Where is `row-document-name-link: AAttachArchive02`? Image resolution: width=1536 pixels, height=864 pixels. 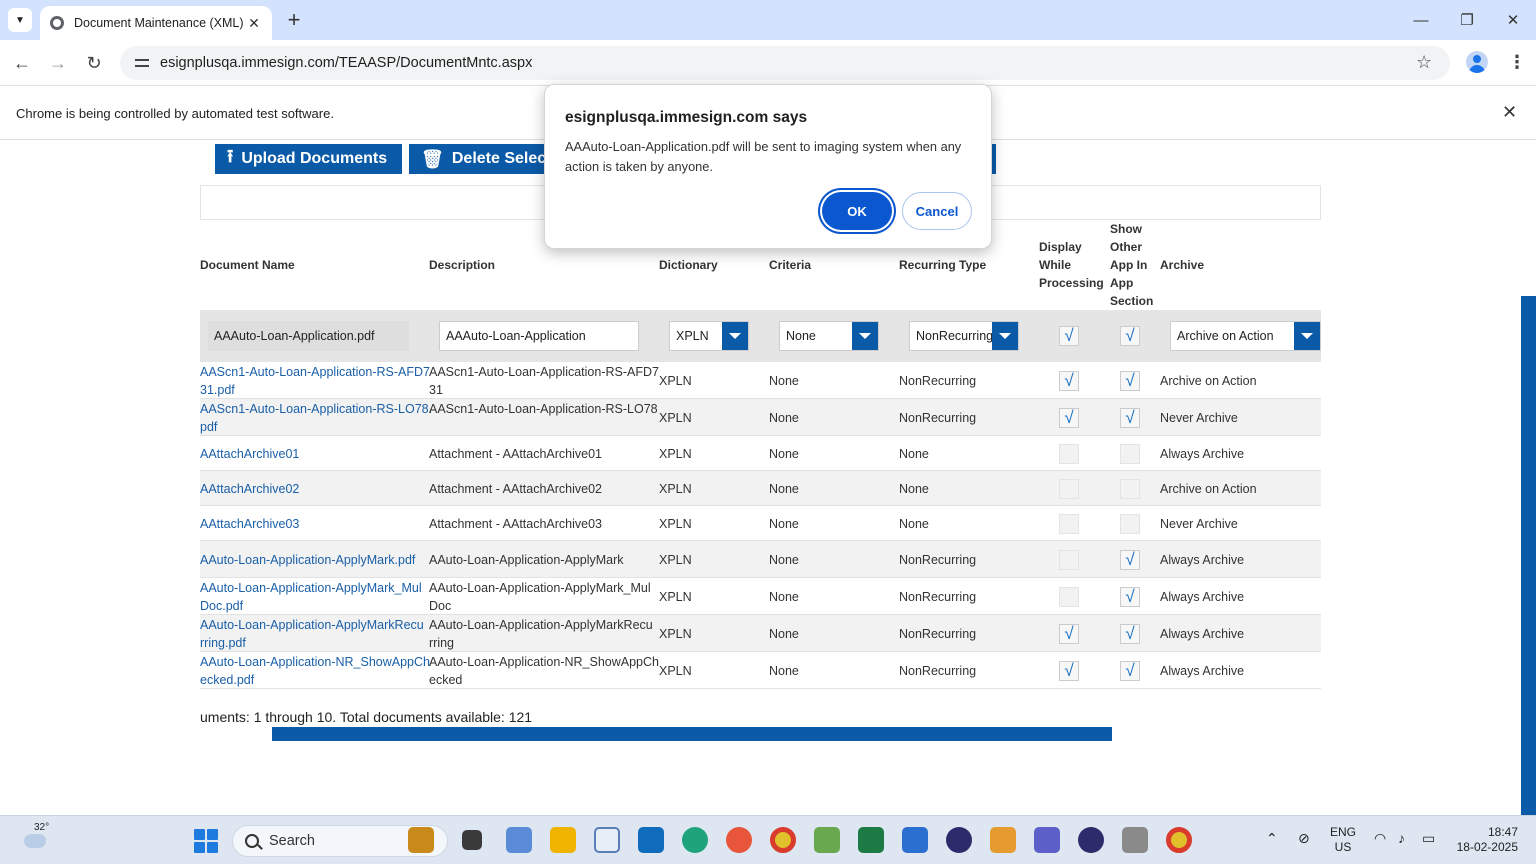 row-document-name-link: AAttachArchive02 is located at coordinates (249, 489).